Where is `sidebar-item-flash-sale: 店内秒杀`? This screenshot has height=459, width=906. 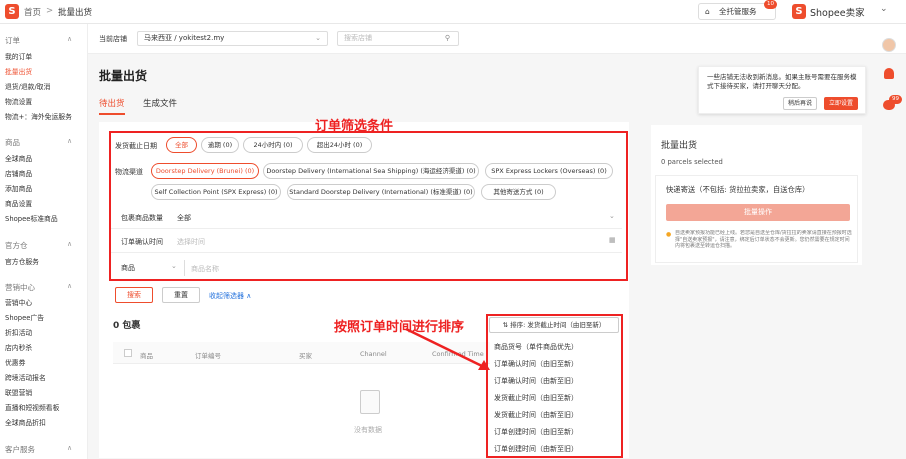 sidebar-item-flash-sale: 店内秒杀 is located at coordinates (18, 347).